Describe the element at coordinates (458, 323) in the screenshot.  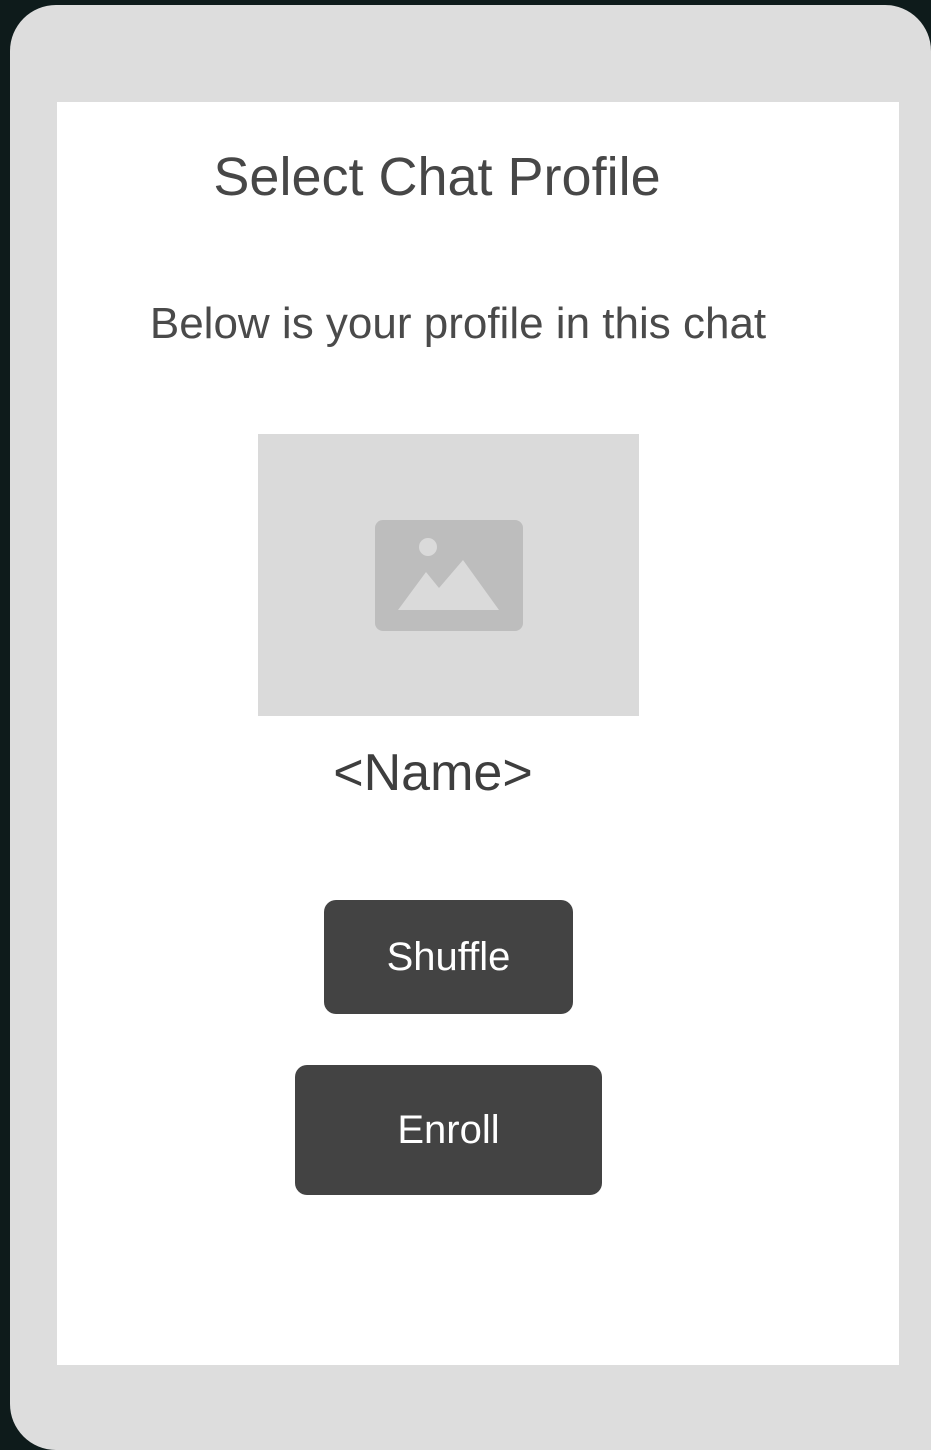
I see `page-subtitle: Below is your profile in this chat` at that location.